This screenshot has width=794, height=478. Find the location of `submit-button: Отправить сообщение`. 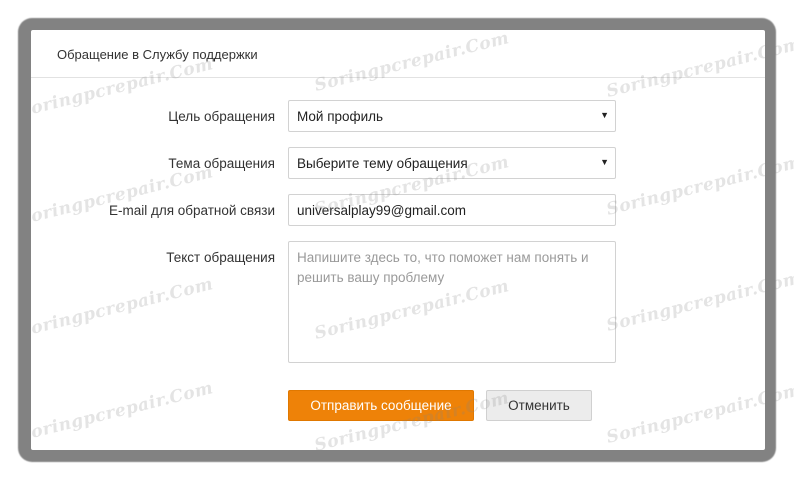

submit-button: Отправить сообщение is located at coordinates (381, 405).